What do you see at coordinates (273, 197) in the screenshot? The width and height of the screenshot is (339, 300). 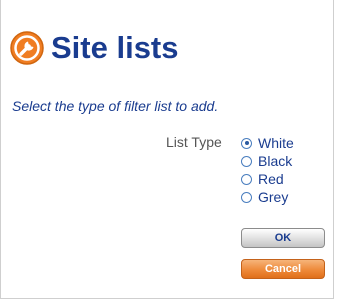 I see `radio-label-grey: Grey` at bounding box center [273, 197].